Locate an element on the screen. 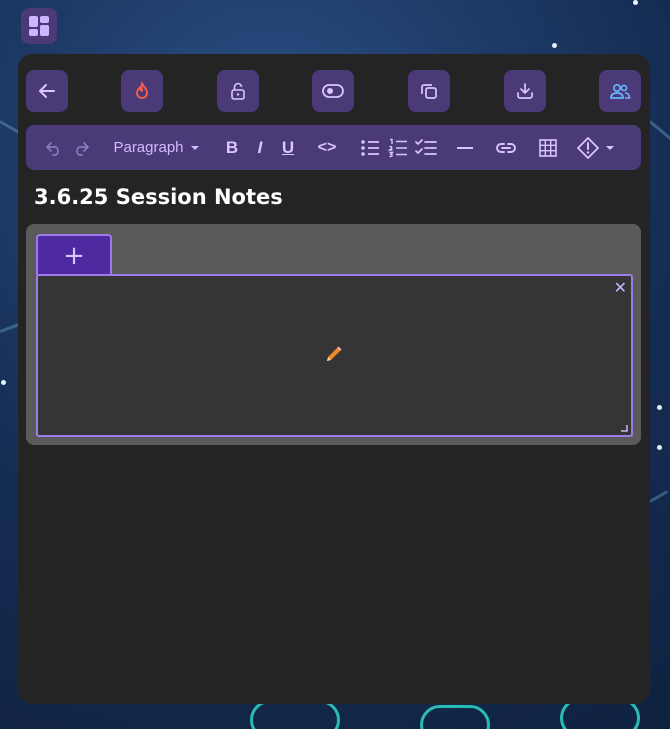  close-icon: ✕ is located at coordinates (620, 287).